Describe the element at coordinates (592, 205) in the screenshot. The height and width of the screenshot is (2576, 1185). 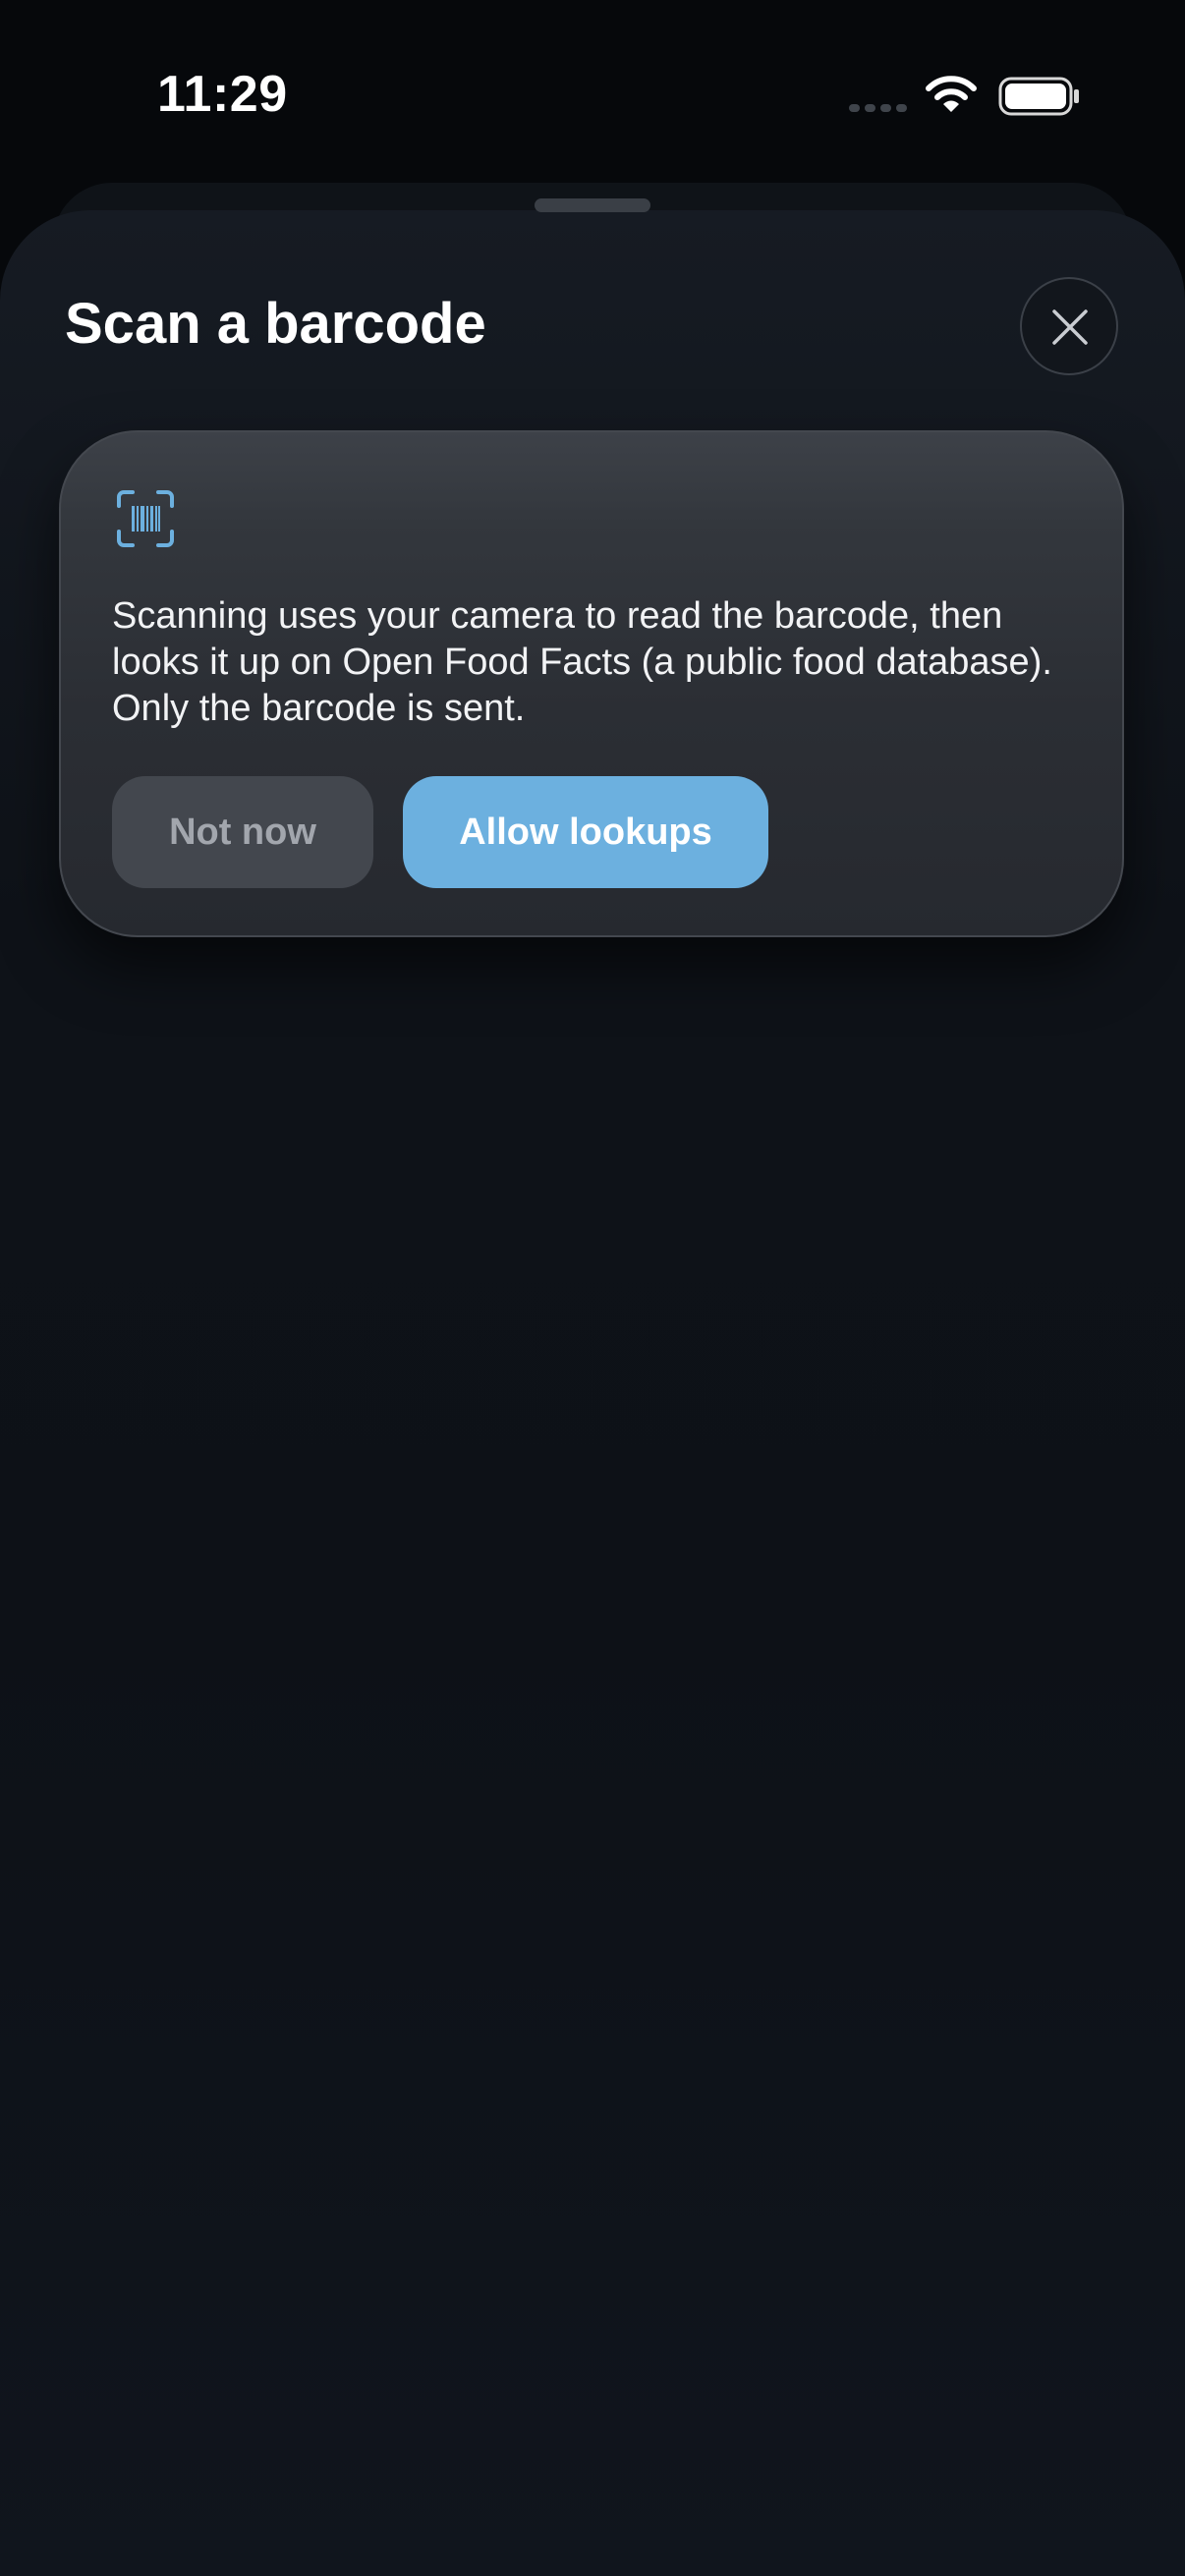
I see `sheet-grabber` at that location.